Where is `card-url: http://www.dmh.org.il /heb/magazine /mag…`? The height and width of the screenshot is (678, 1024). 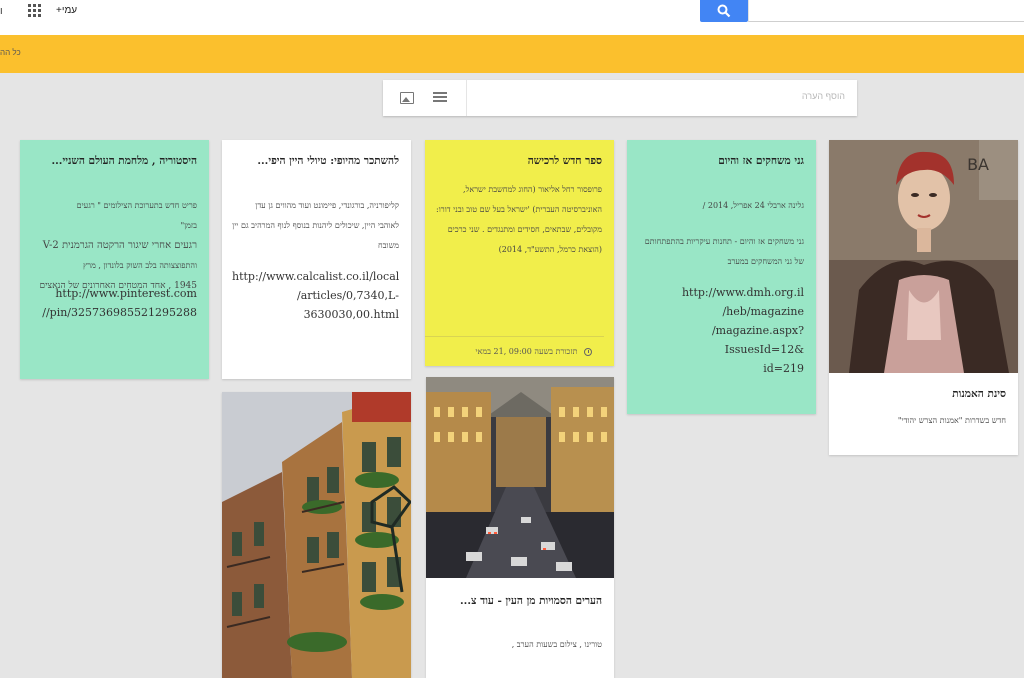
card-url: http://www.dmh.org.il /heb/magazine /mag… is located at coordinates (720, 330).